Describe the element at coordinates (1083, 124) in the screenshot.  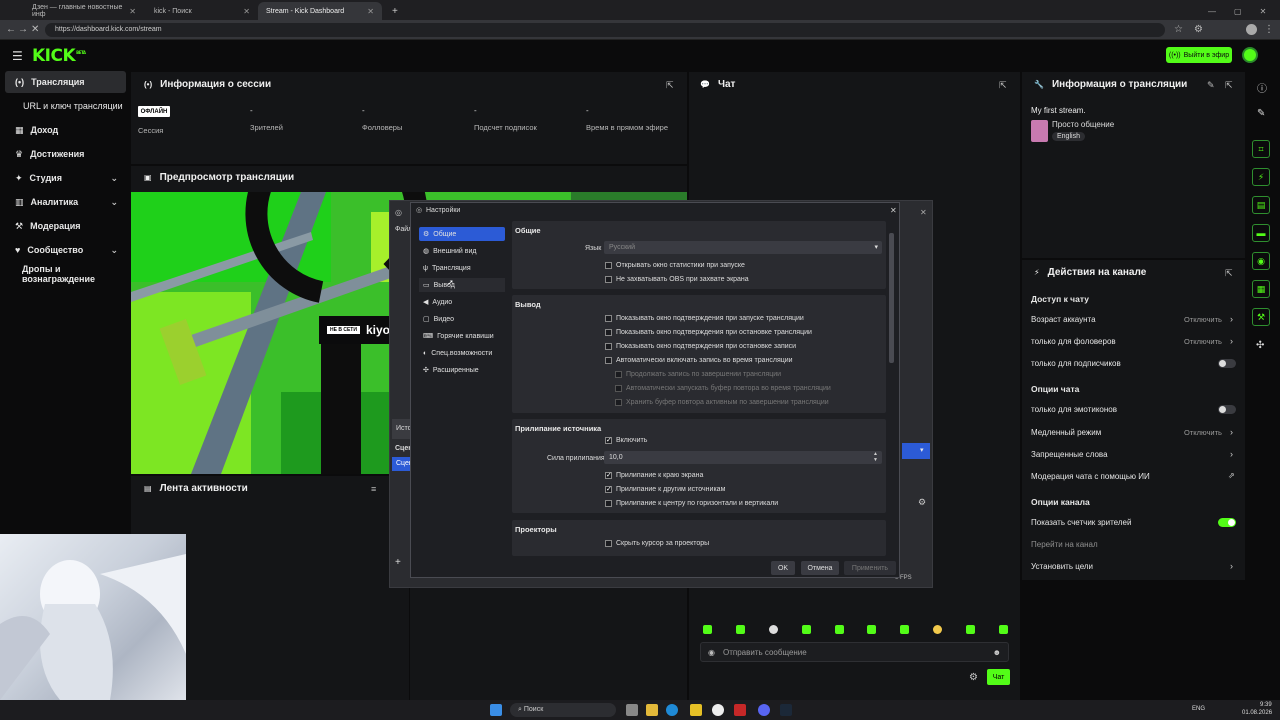
I see `category-name: Просто общение` at that location.